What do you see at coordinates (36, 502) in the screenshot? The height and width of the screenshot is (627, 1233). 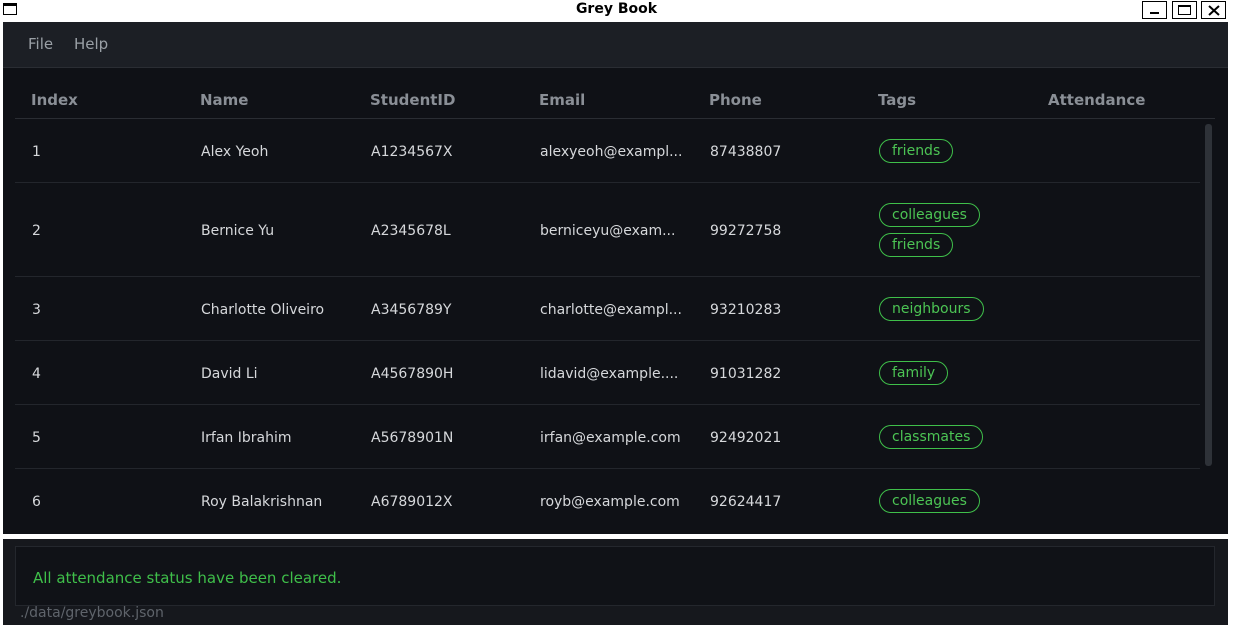 I see `cell-index: 6` at bounding box center [36, 502].